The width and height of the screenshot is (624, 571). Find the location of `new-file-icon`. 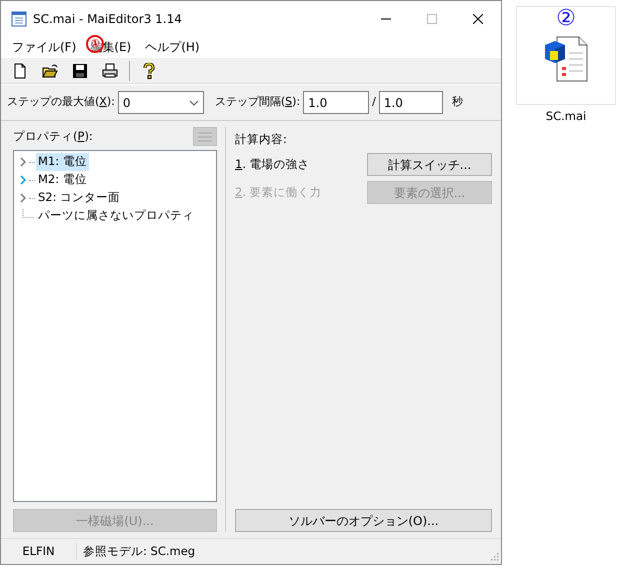

new-file-icon is located at coordinates (20, 70).